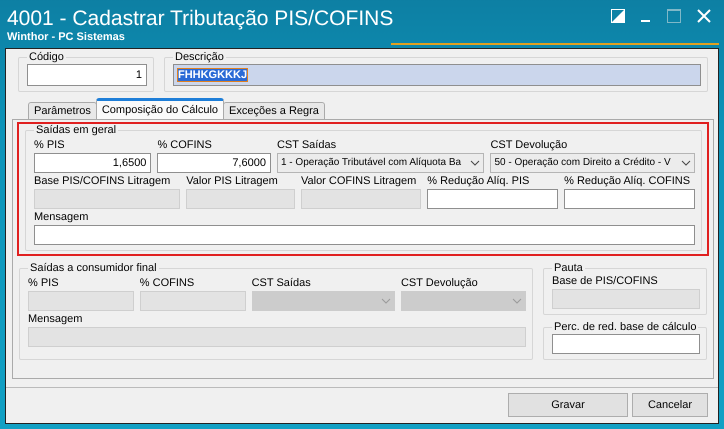  What do you see at coordinates (568, 405) in the screenshot?
I see `action-button: Gravar` at bounding box center [568, 405].